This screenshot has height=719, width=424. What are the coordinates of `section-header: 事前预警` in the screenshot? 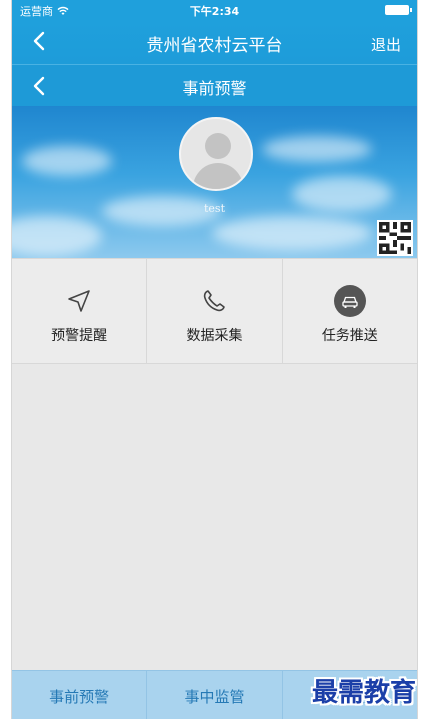 It's located at (214, 85).